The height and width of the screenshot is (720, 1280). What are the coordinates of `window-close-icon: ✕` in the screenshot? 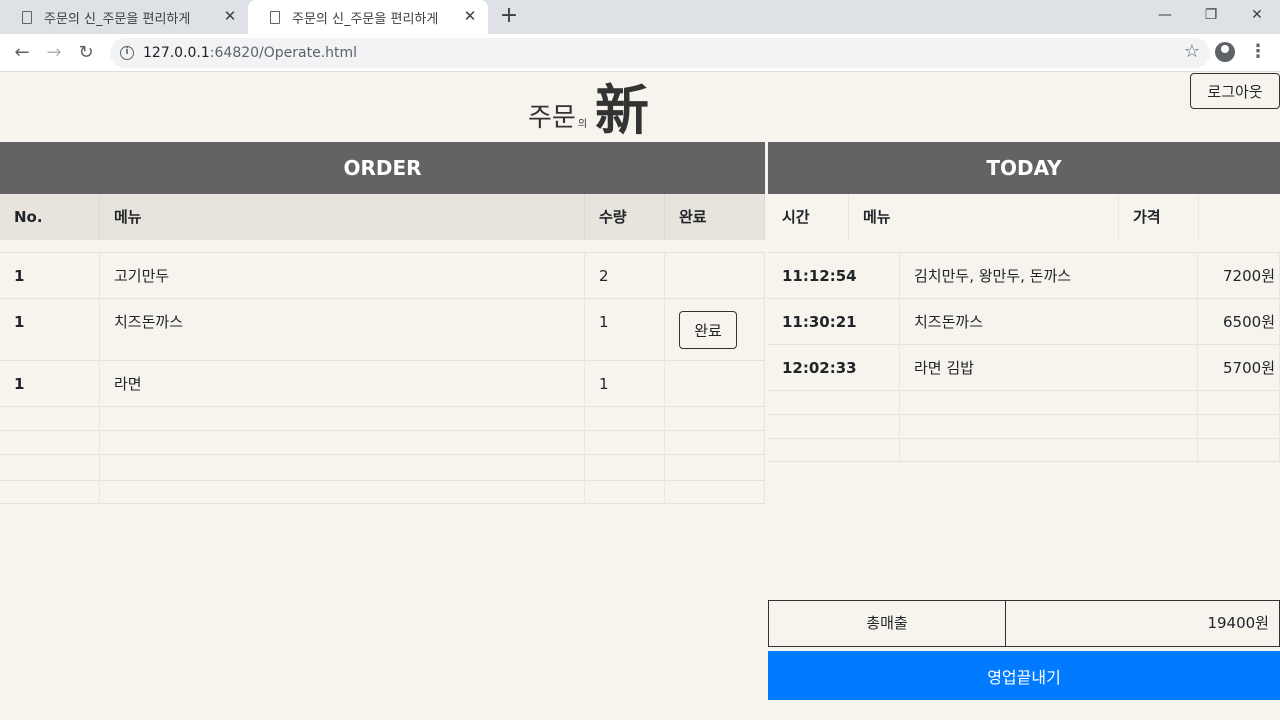 It's located at (1257, 17).